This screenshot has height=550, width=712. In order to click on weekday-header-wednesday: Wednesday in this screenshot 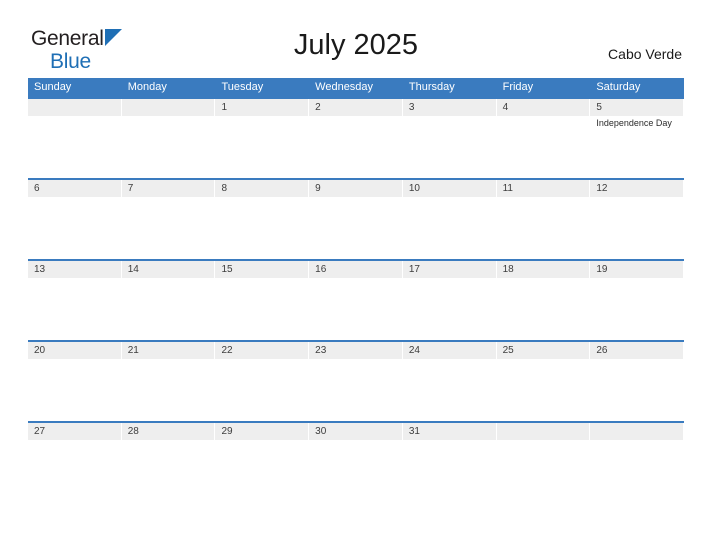, I will do `click(344, 87)`.